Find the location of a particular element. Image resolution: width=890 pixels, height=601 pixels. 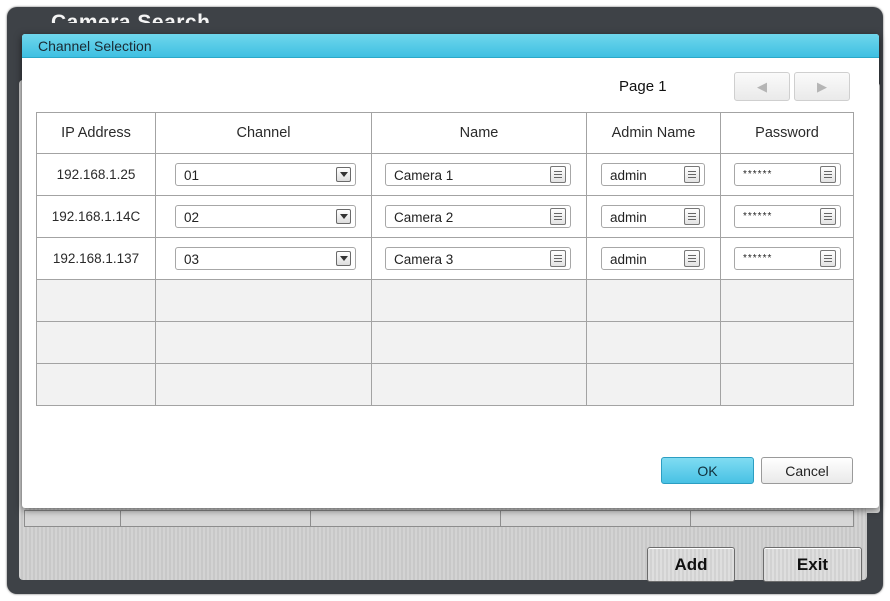

ip-address-cell: 192.168.1.14C is located at coordinates (96, 216).